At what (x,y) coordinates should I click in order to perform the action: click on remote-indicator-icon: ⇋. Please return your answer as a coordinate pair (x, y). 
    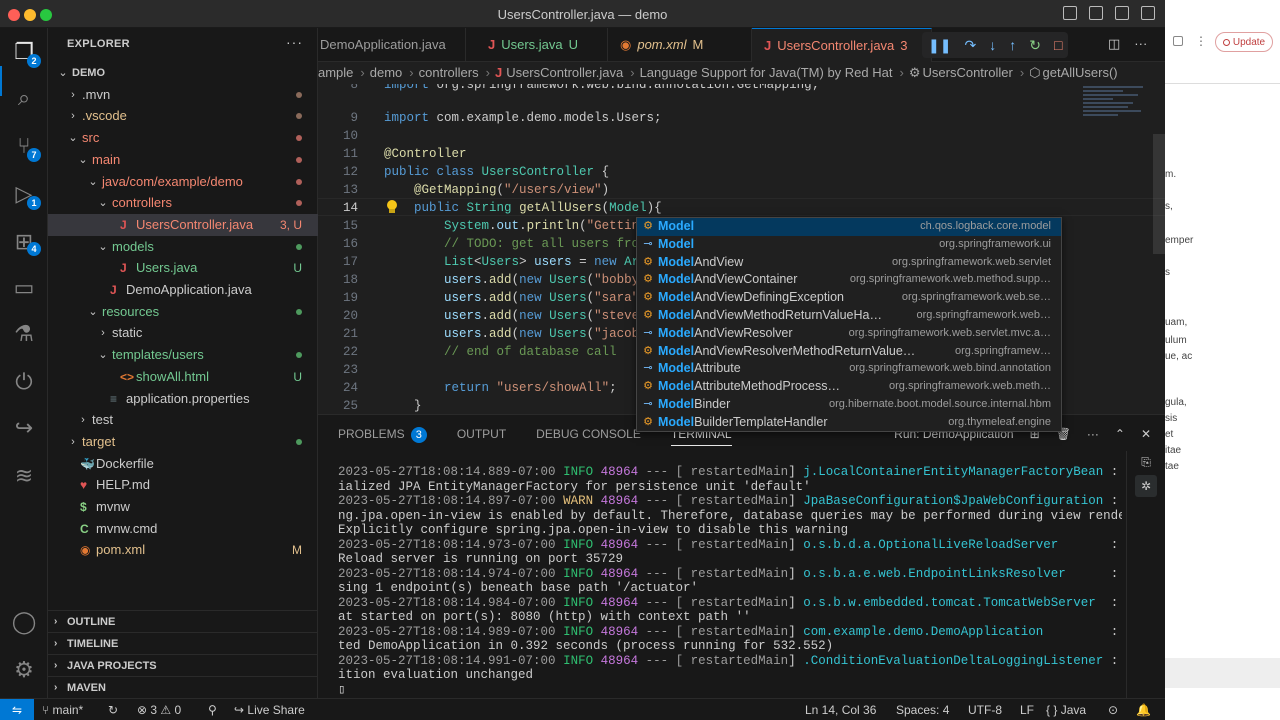
    Looking at the image, I should click on (17, 709).